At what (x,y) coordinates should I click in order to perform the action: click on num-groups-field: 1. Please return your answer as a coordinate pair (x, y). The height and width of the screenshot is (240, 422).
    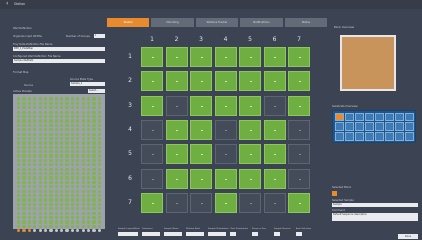
    Looking at the image, I should click on (99, 36).